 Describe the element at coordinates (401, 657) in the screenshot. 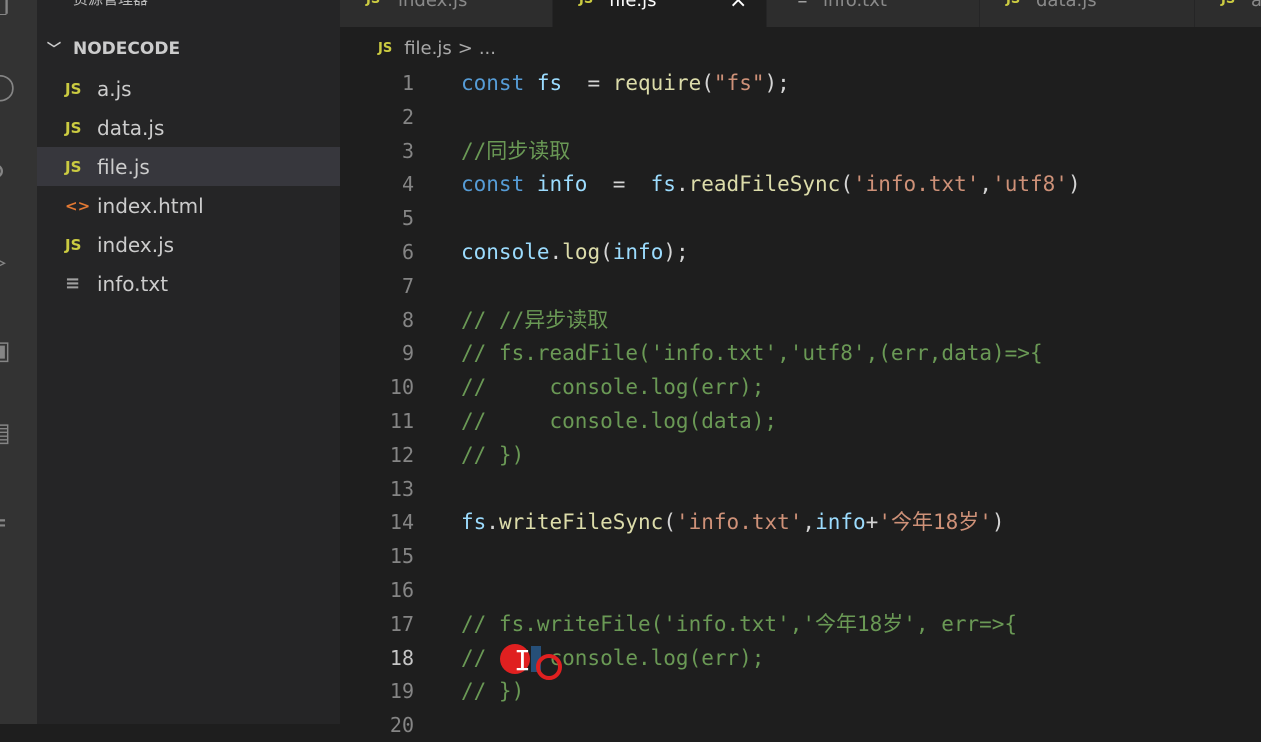

I see `line-number: 18` at that location.